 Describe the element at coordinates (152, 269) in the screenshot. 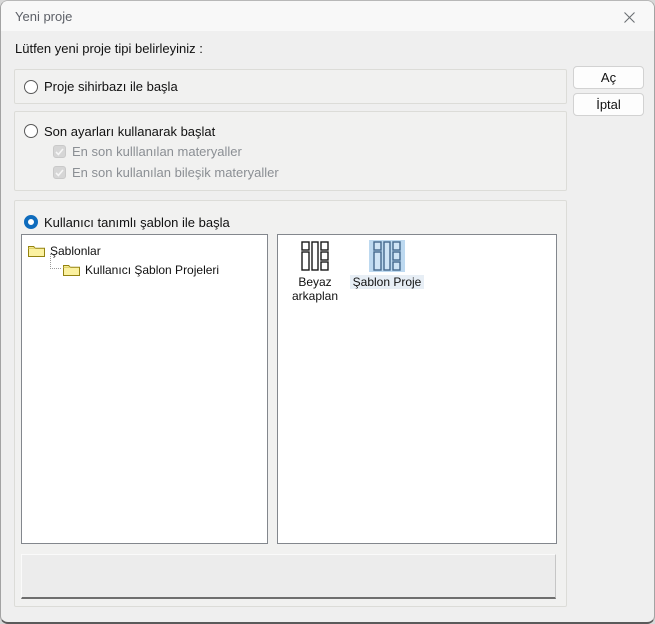

I see `tree-item-label: Kullanıcı Şablon Projeleri` at that location.